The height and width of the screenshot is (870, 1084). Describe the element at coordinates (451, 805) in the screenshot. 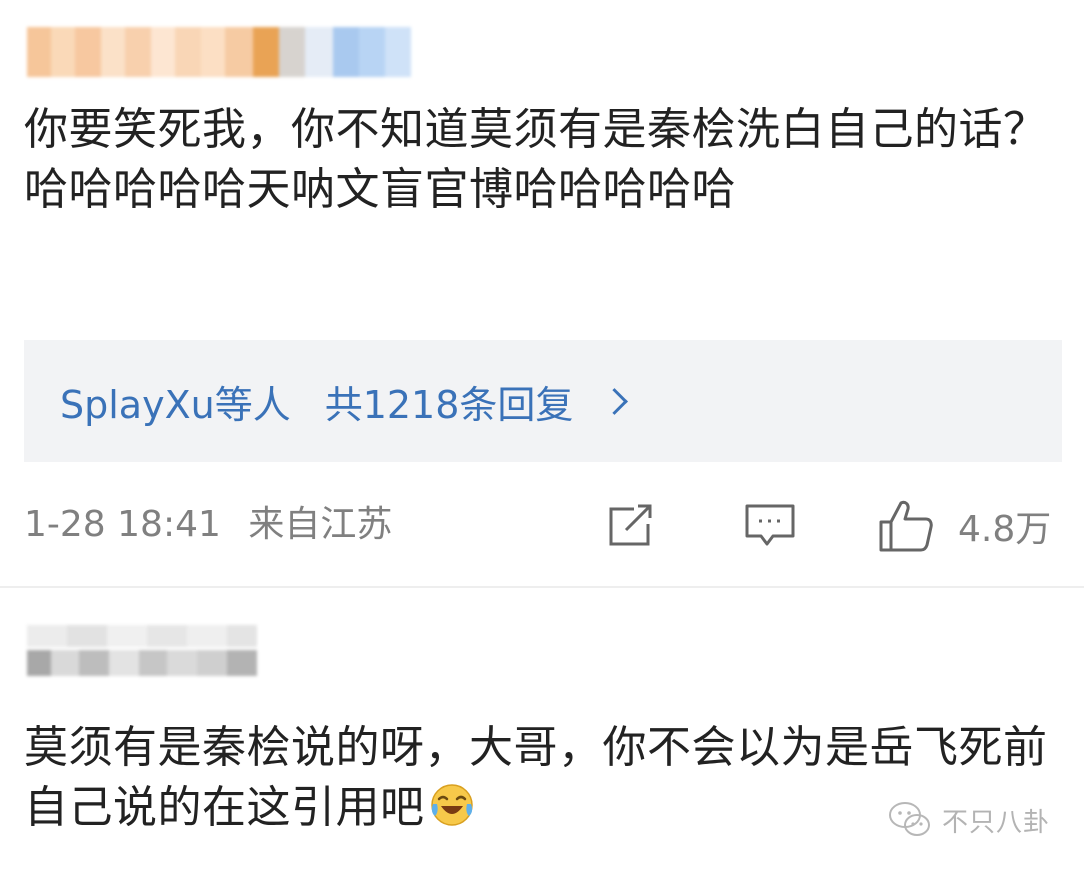

I see `laugh-cry-emoji-icon` at that location.